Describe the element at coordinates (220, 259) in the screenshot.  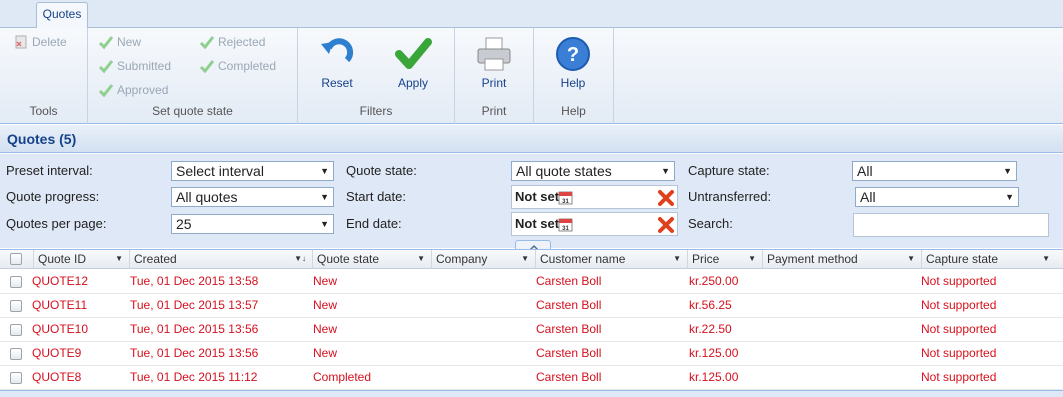
I see `column-header-created: Created ▼↓` at that location.